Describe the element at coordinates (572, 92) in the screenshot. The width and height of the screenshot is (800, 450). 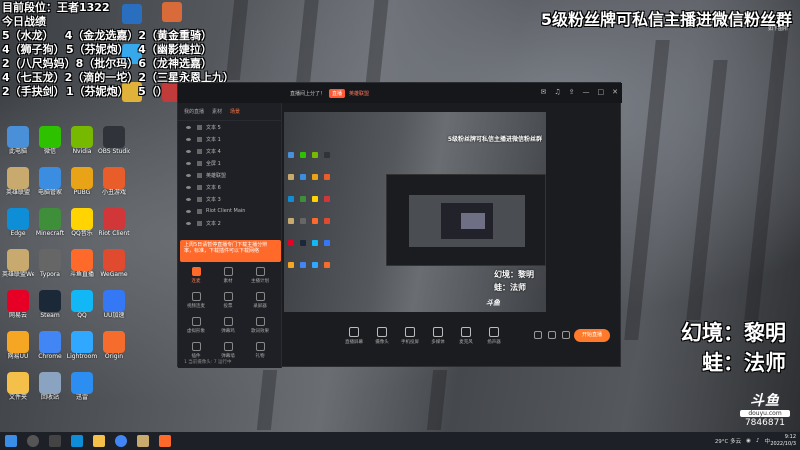
I see `share-icon: ⇪` at that location.